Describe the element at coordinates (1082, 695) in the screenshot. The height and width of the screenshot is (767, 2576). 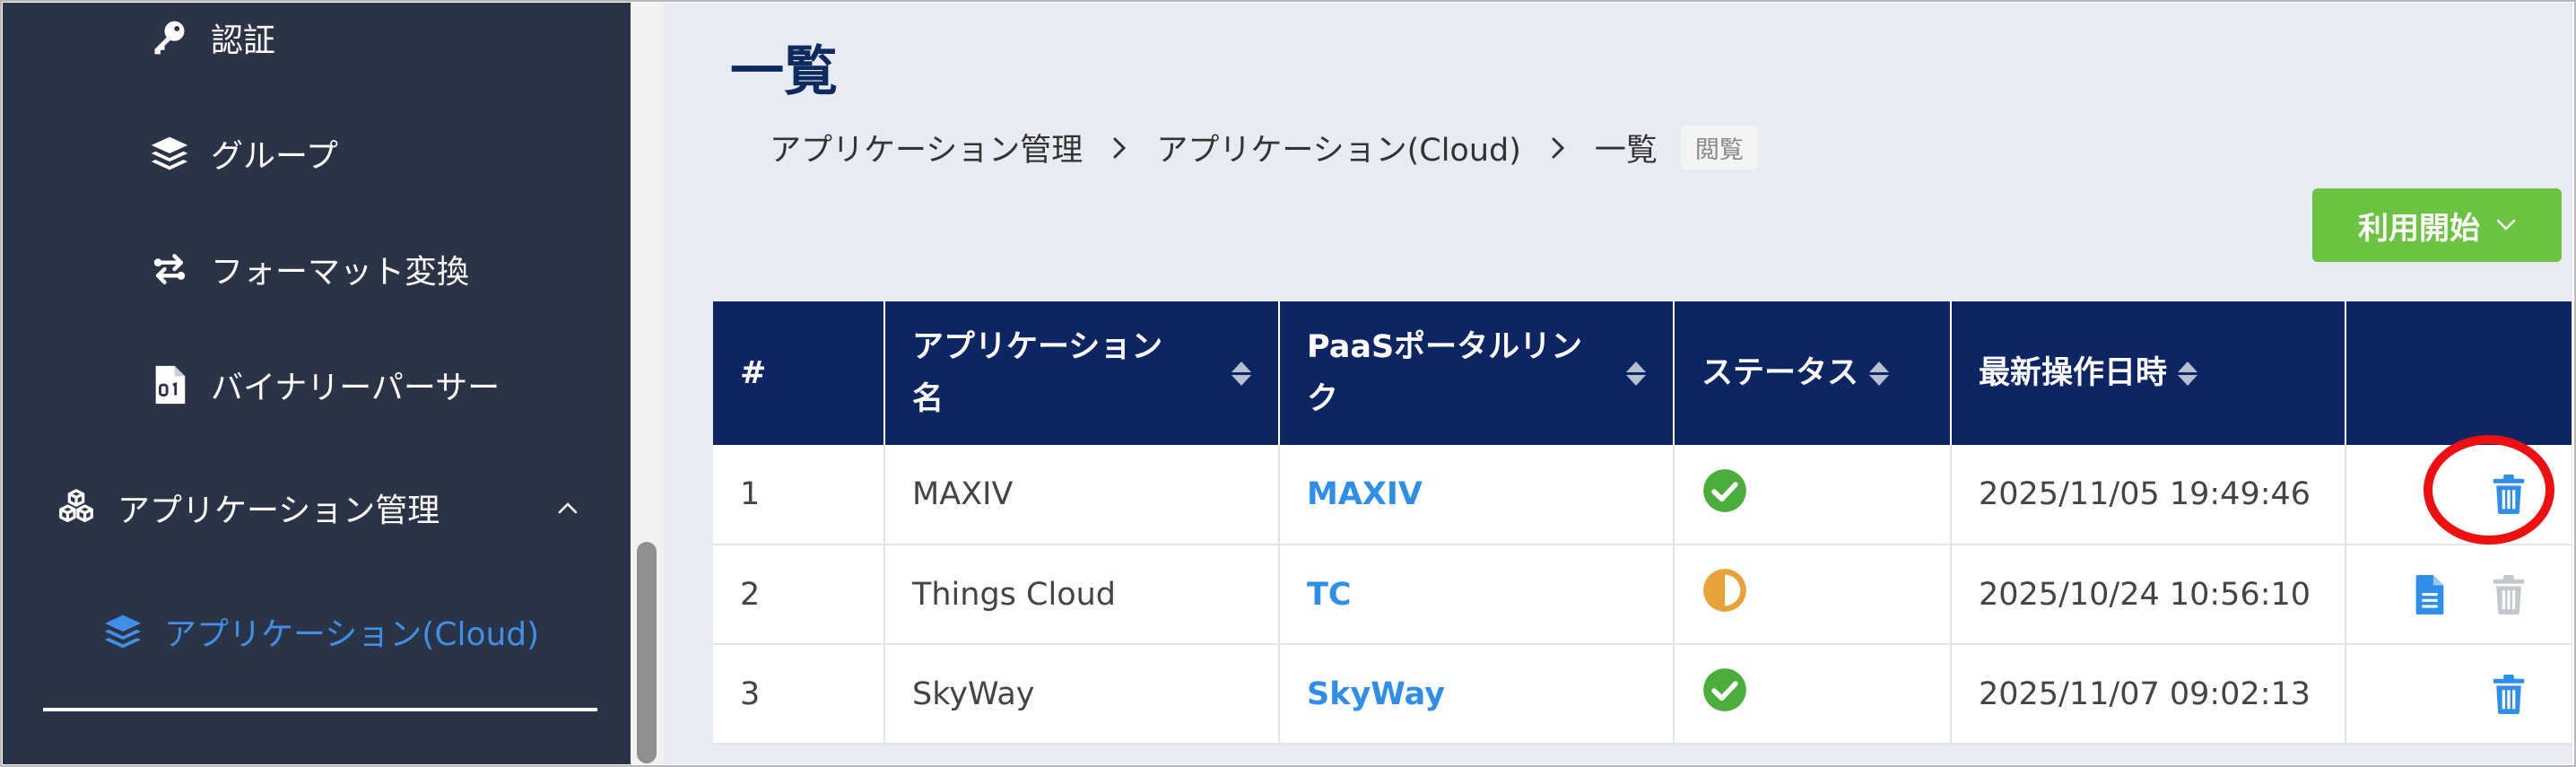
I see `app-name: SkyWay` at that location.